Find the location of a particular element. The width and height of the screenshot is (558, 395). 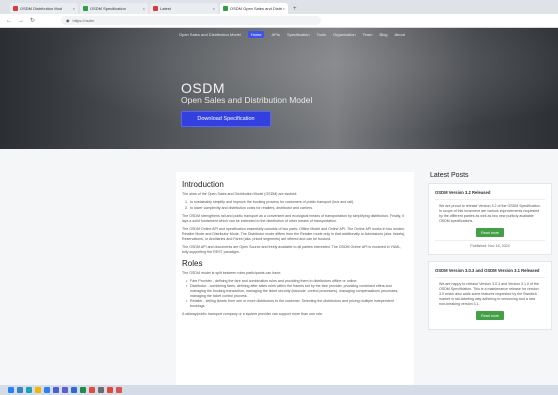

browser-tab: OSDM Distribution Mod × is located at coordinates (44, 8).